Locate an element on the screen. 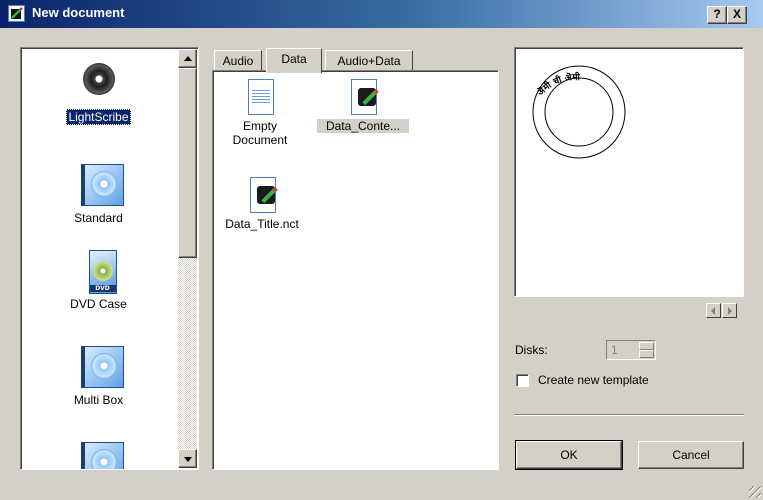 The width and height of the screenshot is (763, 500). scroll-down-button is located at coordinates (187, 458).